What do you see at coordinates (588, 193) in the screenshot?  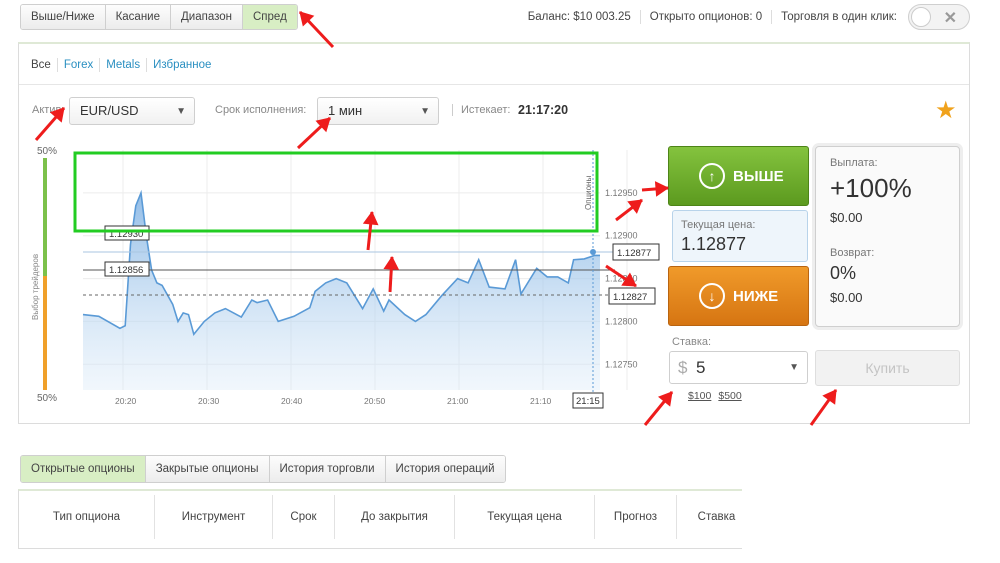 I see `expiry-tag: Опционы` at bounding box center [588, 193].